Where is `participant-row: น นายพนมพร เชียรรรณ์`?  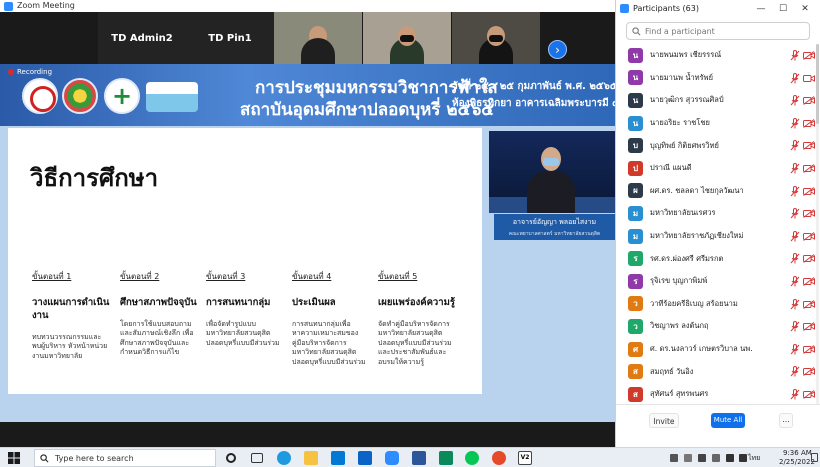
participant-row: น นายพนมพร เชียรรรณ์ is located at coordinates (718, 55).